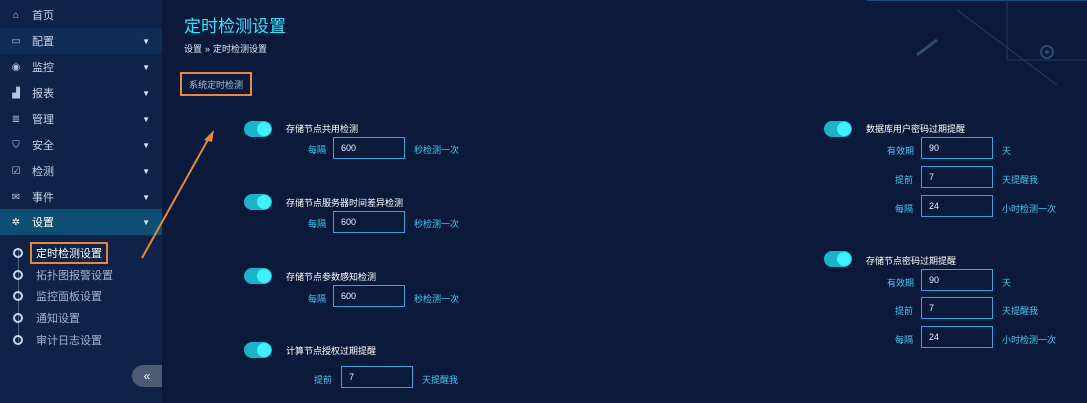  I want to click on sidebar-item-label: 首页, so click(43, 16).